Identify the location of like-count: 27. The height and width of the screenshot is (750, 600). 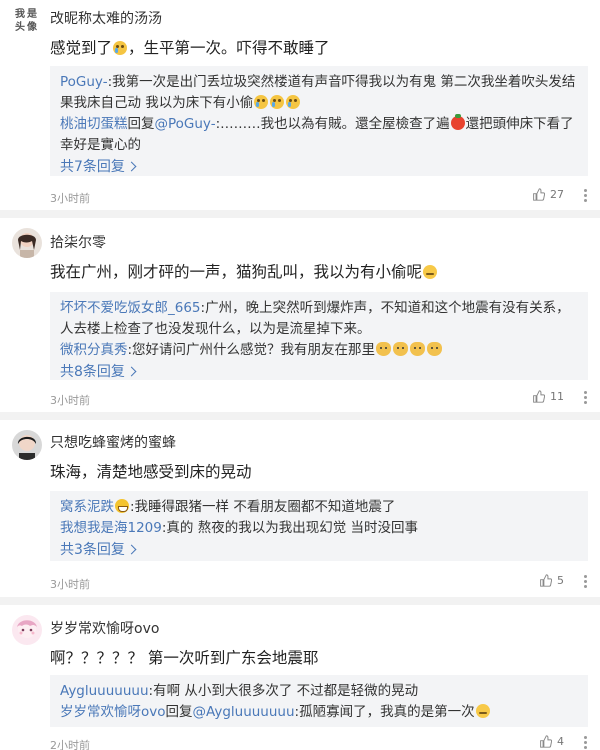
(557, 194).